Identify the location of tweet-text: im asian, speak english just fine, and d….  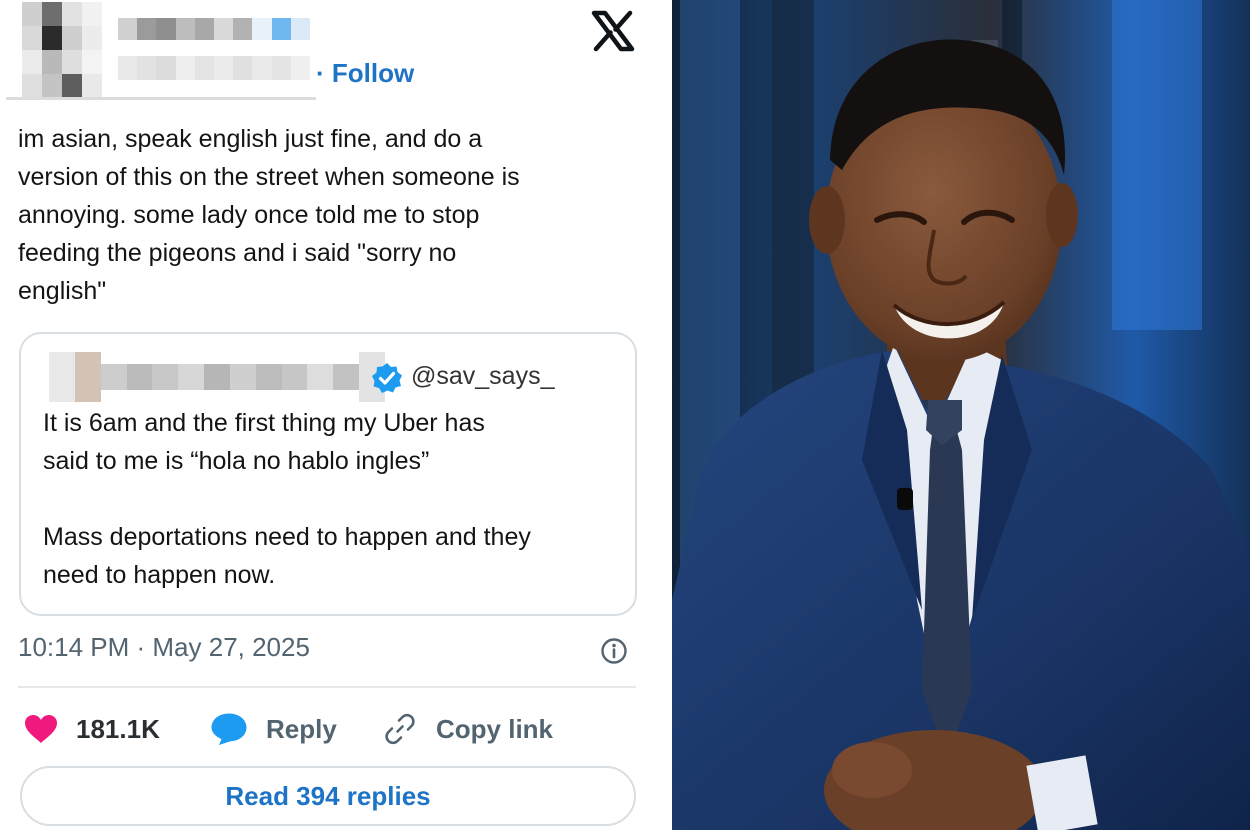
(328, 215).